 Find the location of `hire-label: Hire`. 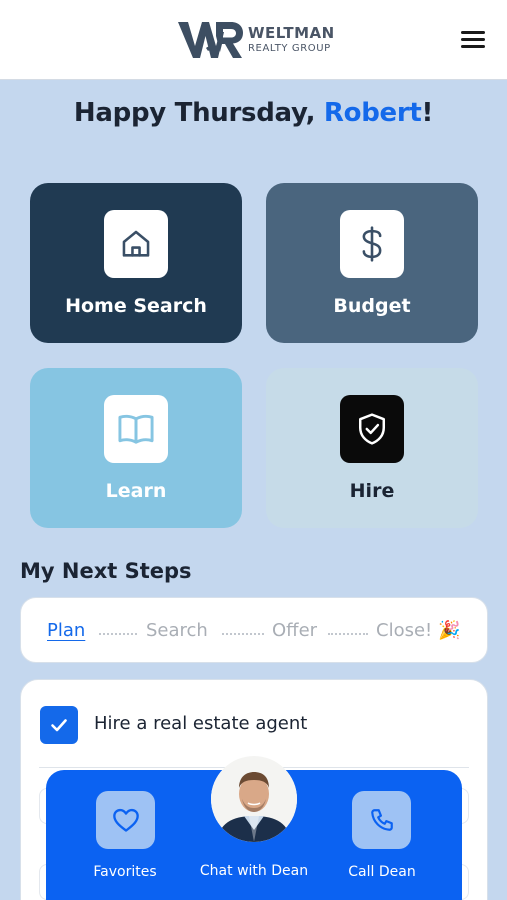

hire-label: Hire is located at coordinates (372, 491).